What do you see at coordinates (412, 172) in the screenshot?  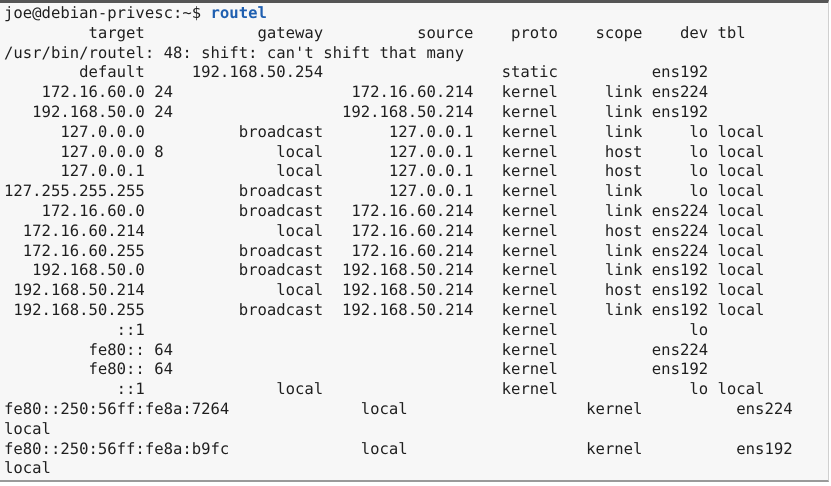 I see `terminal-line: 127.0.0.1 local 127.0.0.1 kernel host lo local` at bounding box center [412, 172].